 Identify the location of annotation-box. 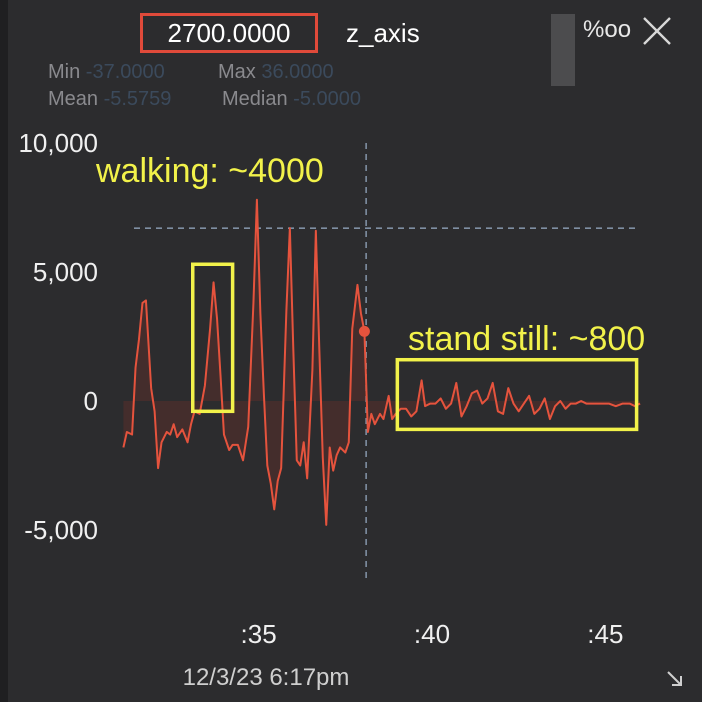
(517, 394).